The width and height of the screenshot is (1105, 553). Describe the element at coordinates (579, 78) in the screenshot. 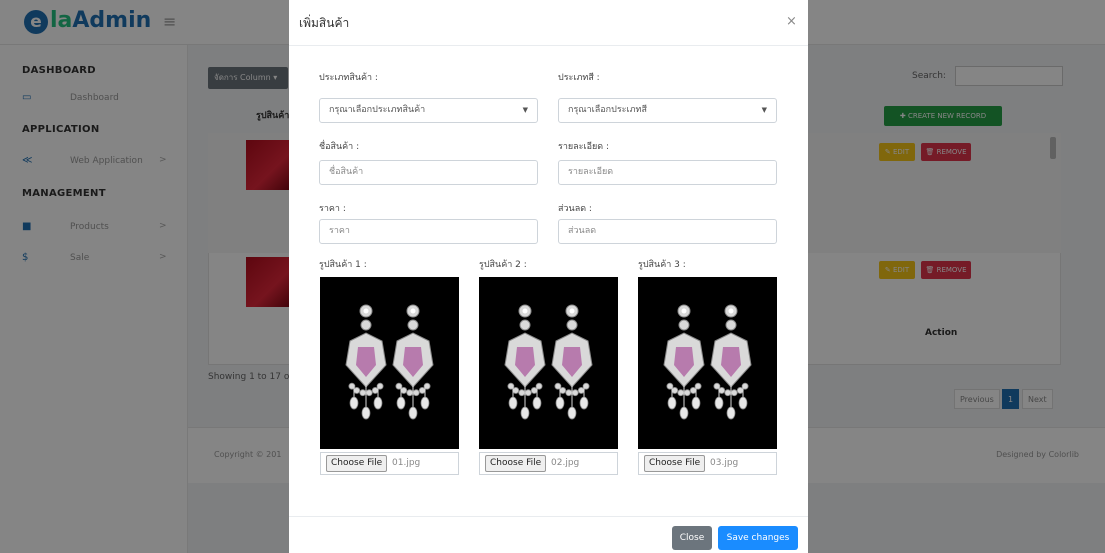

I see `gem-type-label: ประเภทสี :` at that location.